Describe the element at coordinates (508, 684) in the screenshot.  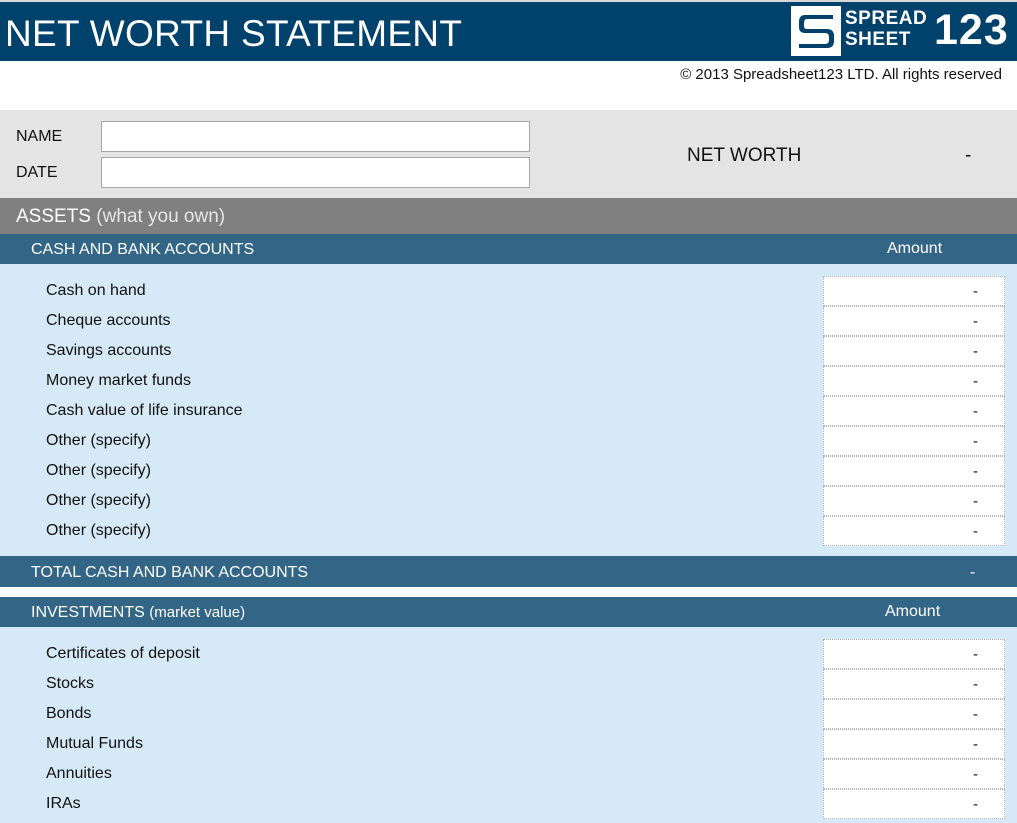
I see `table-row: Stocks -` at that location.